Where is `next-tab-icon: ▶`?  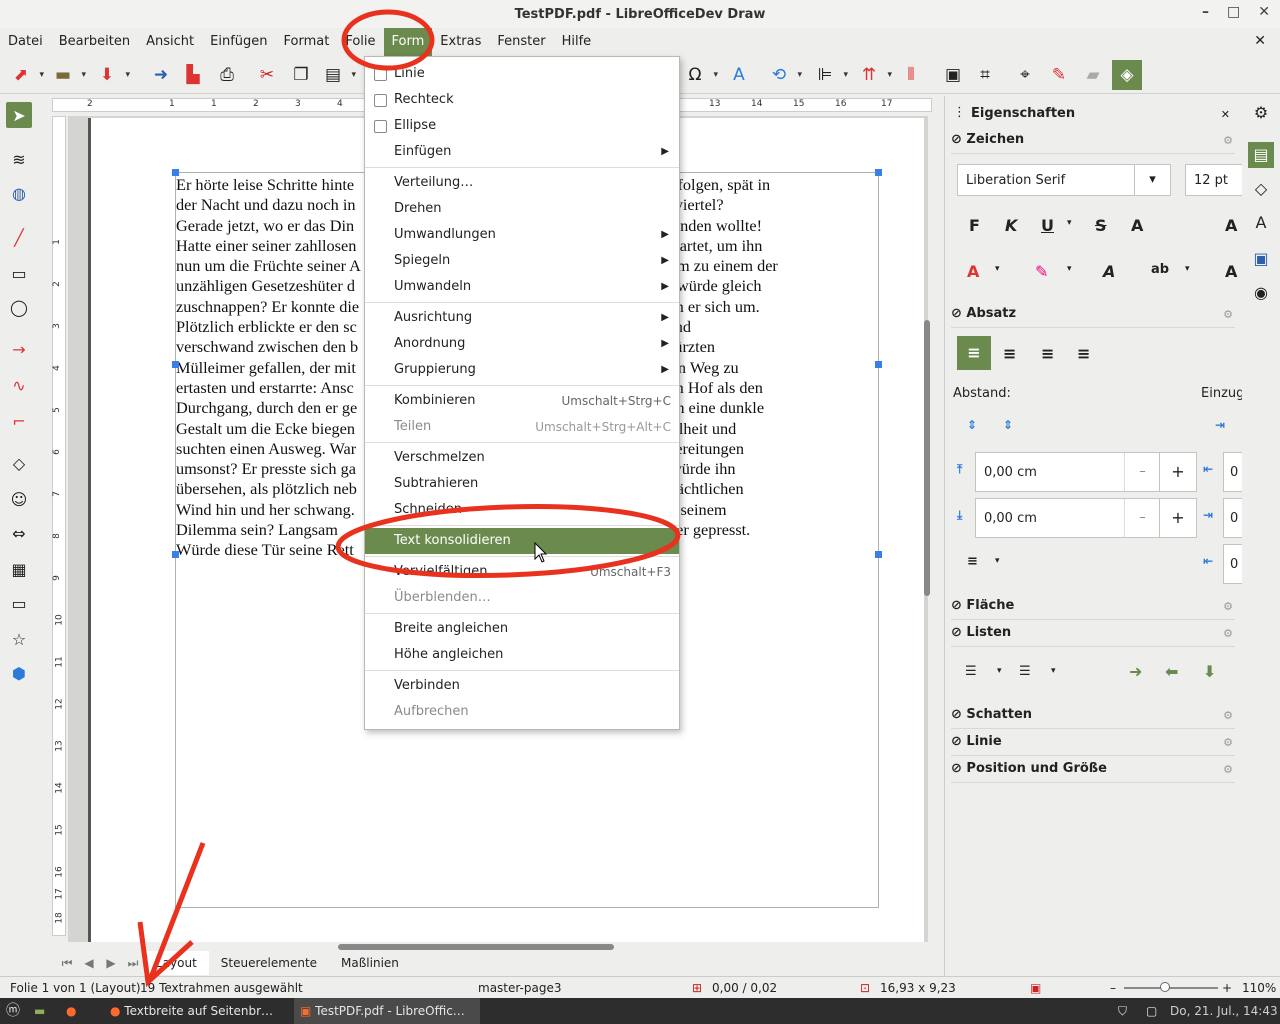
next-tab-icon: ▶ is located at coordinates (111, 963).